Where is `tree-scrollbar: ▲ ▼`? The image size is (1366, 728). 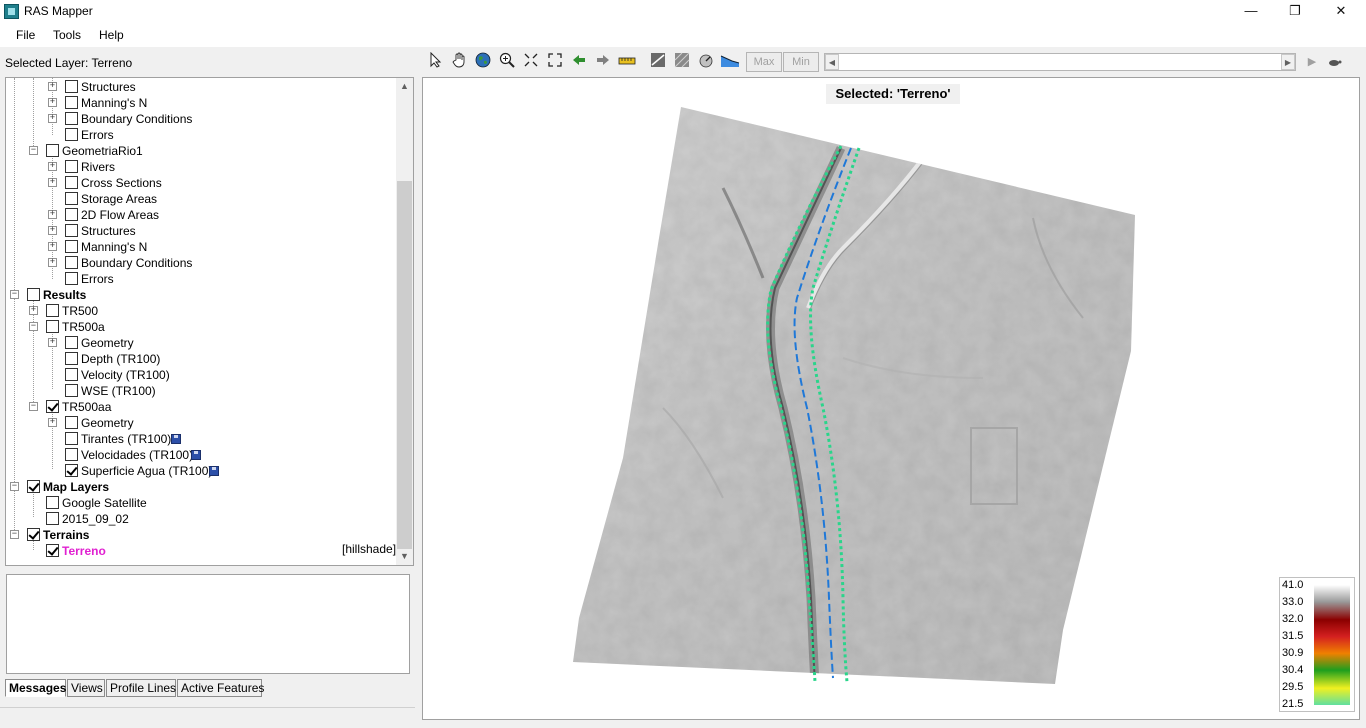 tree-scrollbar: ▲ ▼ is located at coordinates (404, 321).